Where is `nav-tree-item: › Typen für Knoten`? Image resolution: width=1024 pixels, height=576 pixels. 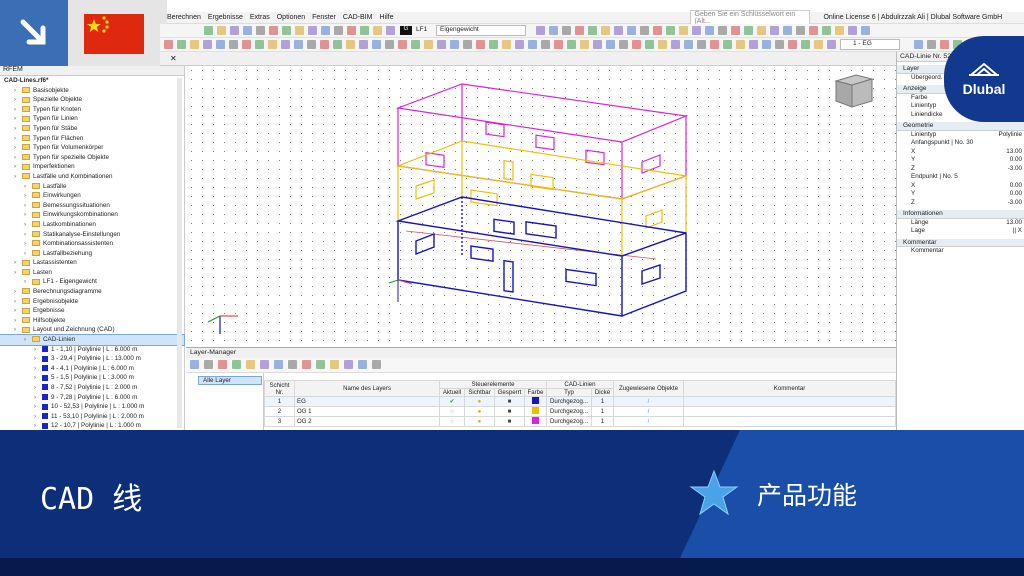 nav-tree-item: › Typen für Knoten is located at coordinates (92, 110).